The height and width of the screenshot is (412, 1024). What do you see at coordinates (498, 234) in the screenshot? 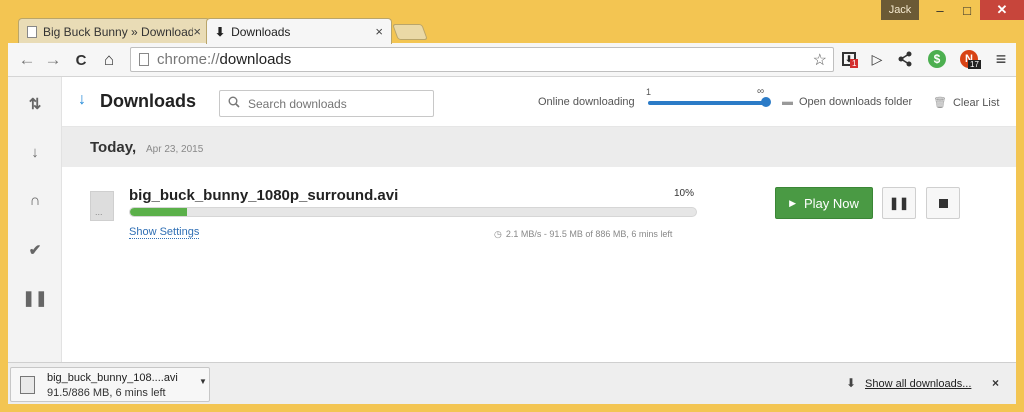
I see `clock-icon: ◷` at bounding box center [498, 234].